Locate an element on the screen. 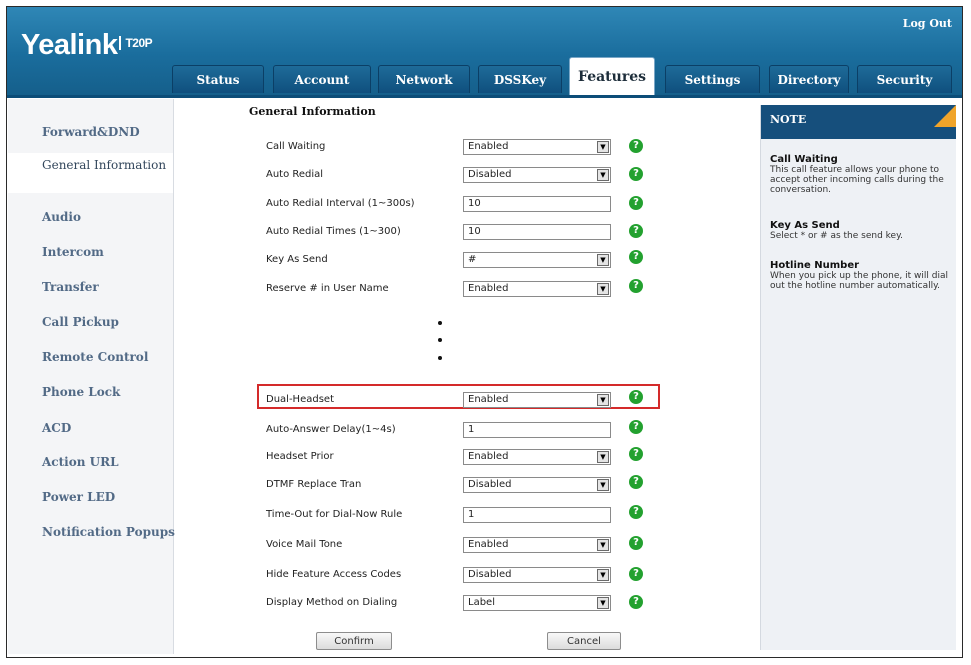  auto-redial-interval-input: 10 is located at coordinates (537, 204).